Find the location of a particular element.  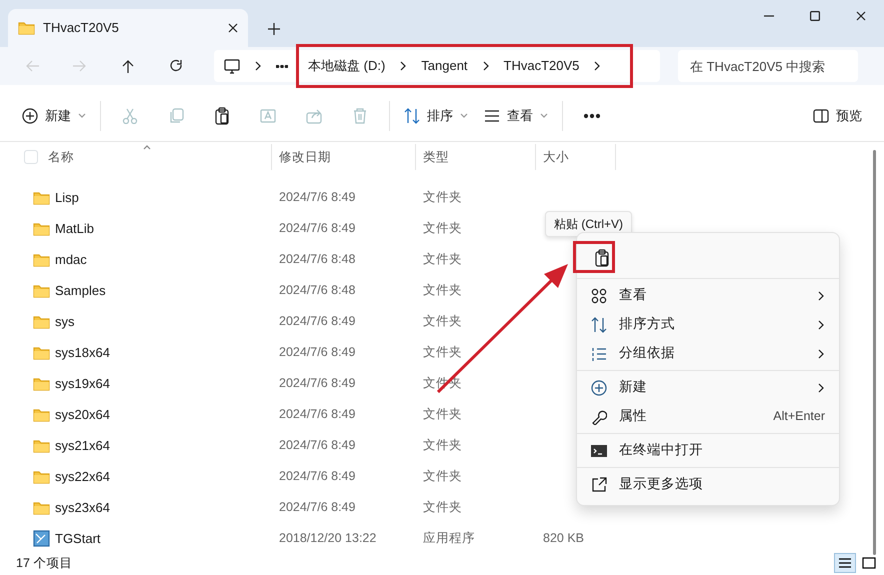

address-bar: 本地磁盘 (D:) Tangent THvacT20V5 is located at coordinates (437, 66).